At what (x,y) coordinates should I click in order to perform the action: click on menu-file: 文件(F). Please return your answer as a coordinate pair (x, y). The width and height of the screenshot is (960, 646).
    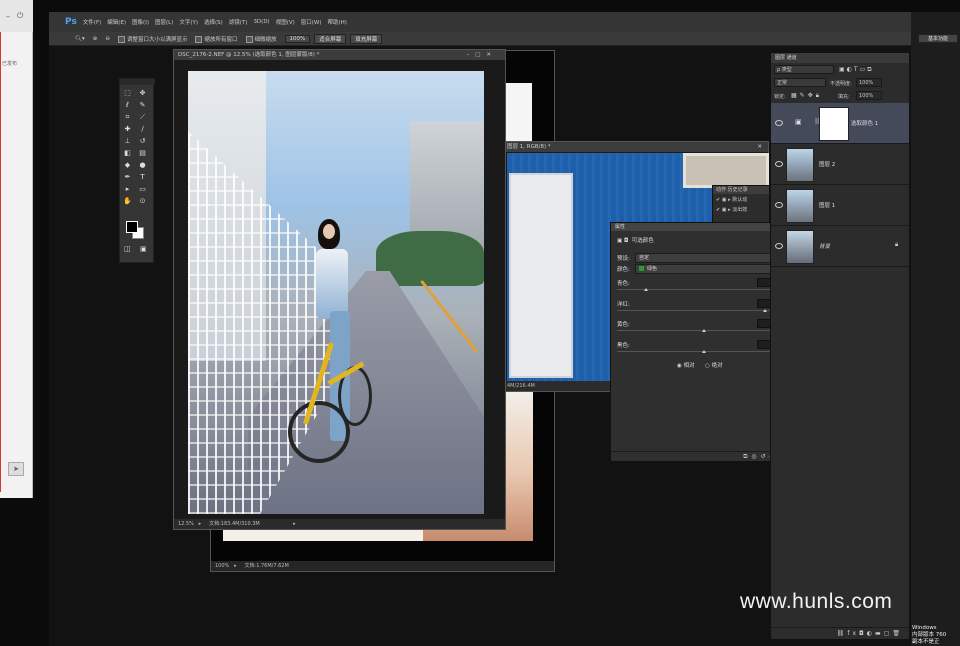
    Looking at the image, I should click on (92, 22).